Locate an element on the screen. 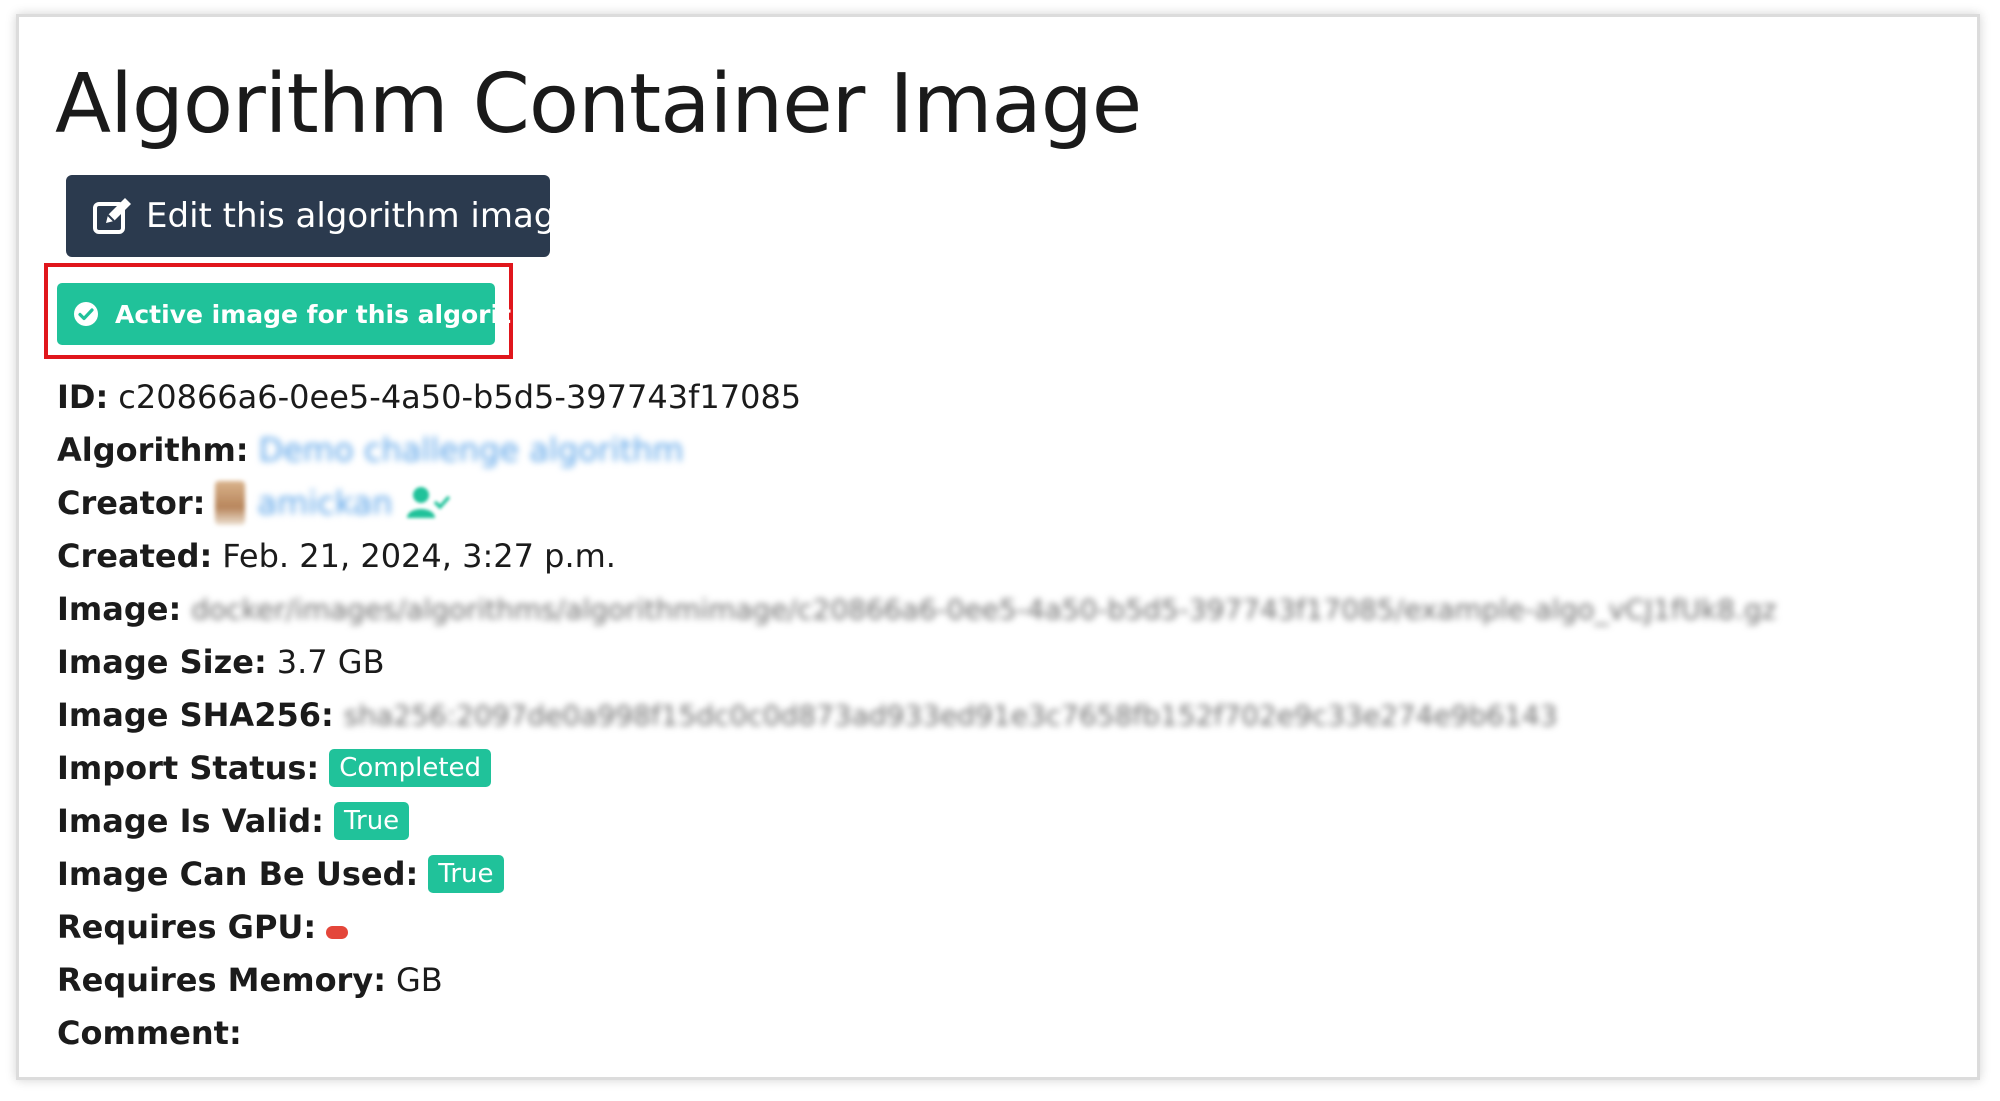 The height and width of the screenshot is (1101, 2000). user-check-icon is located at coordinates (428, 503).